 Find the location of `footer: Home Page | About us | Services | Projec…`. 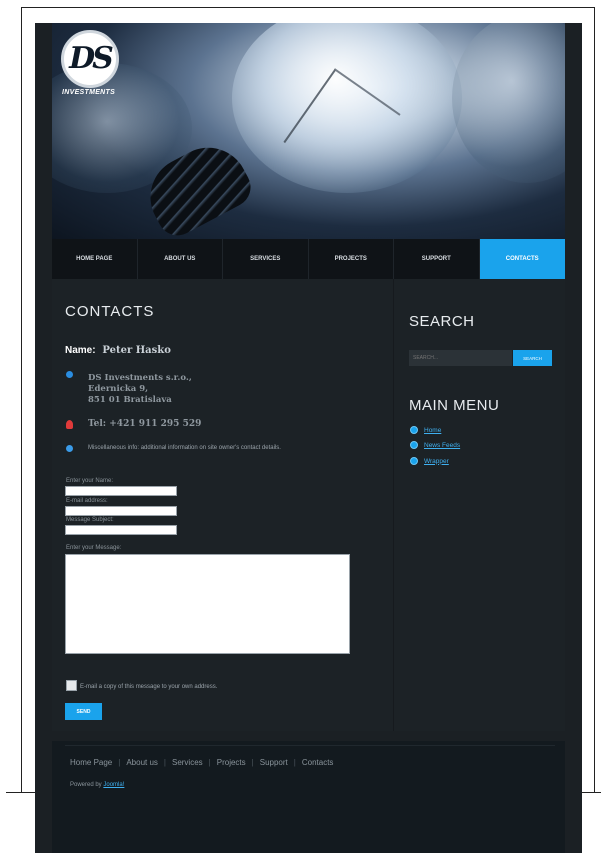

footer: Home Page | About us | Services | Projec… is located at coordinates (308, 797).